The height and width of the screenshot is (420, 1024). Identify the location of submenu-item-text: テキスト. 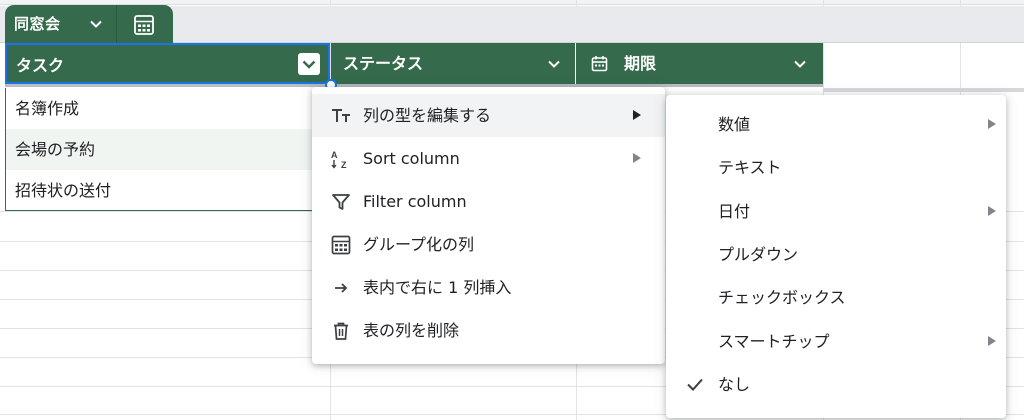
(836, 167).